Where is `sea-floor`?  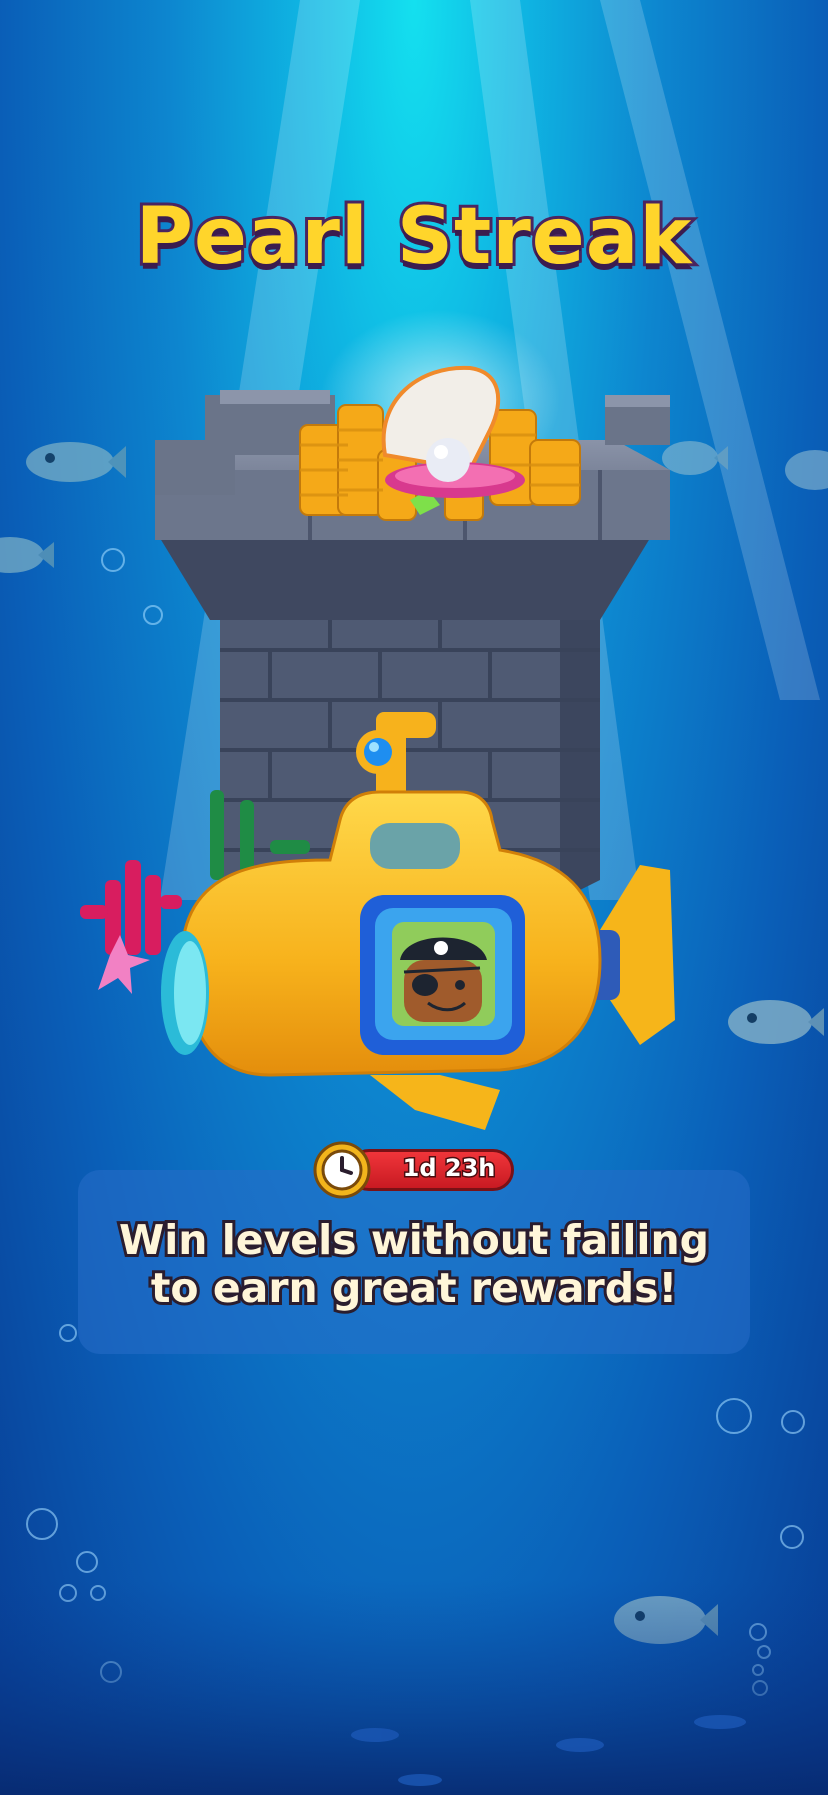 sea-floor is located at coordinates (414, 1687).